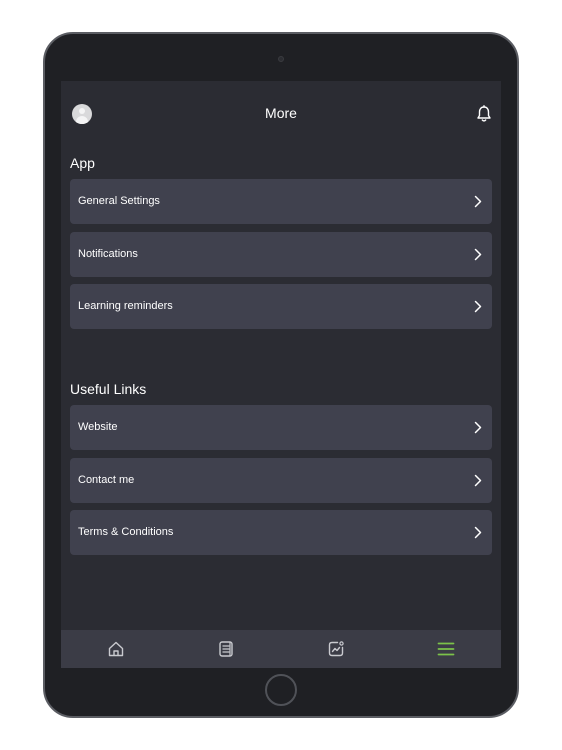 The height and width of the screenshot is (750, 562). I want to click on list-item-terms-conditions: Terms & Conditions, so click(281, 532).